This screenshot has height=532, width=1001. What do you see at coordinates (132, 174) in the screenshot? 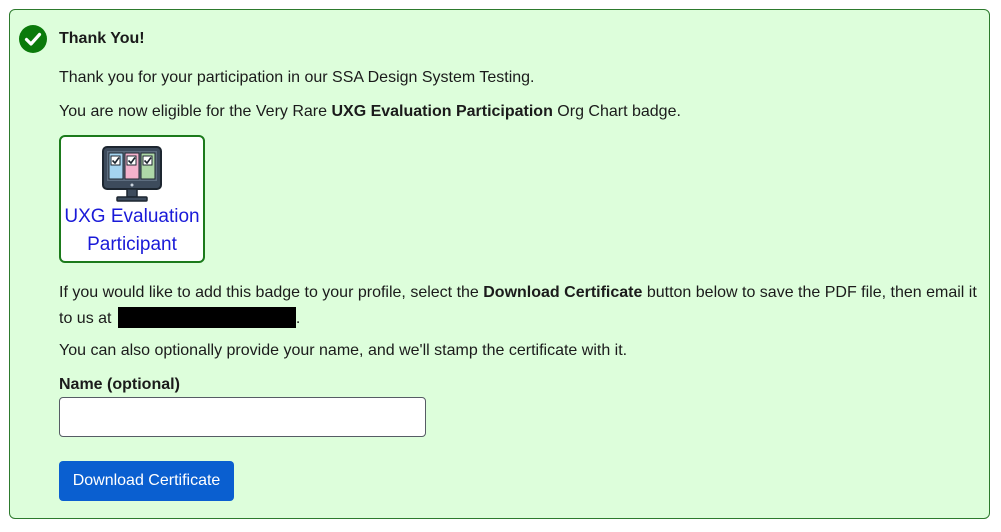
I see `monitor-checklist-icon` at bounding box center [132, 174].